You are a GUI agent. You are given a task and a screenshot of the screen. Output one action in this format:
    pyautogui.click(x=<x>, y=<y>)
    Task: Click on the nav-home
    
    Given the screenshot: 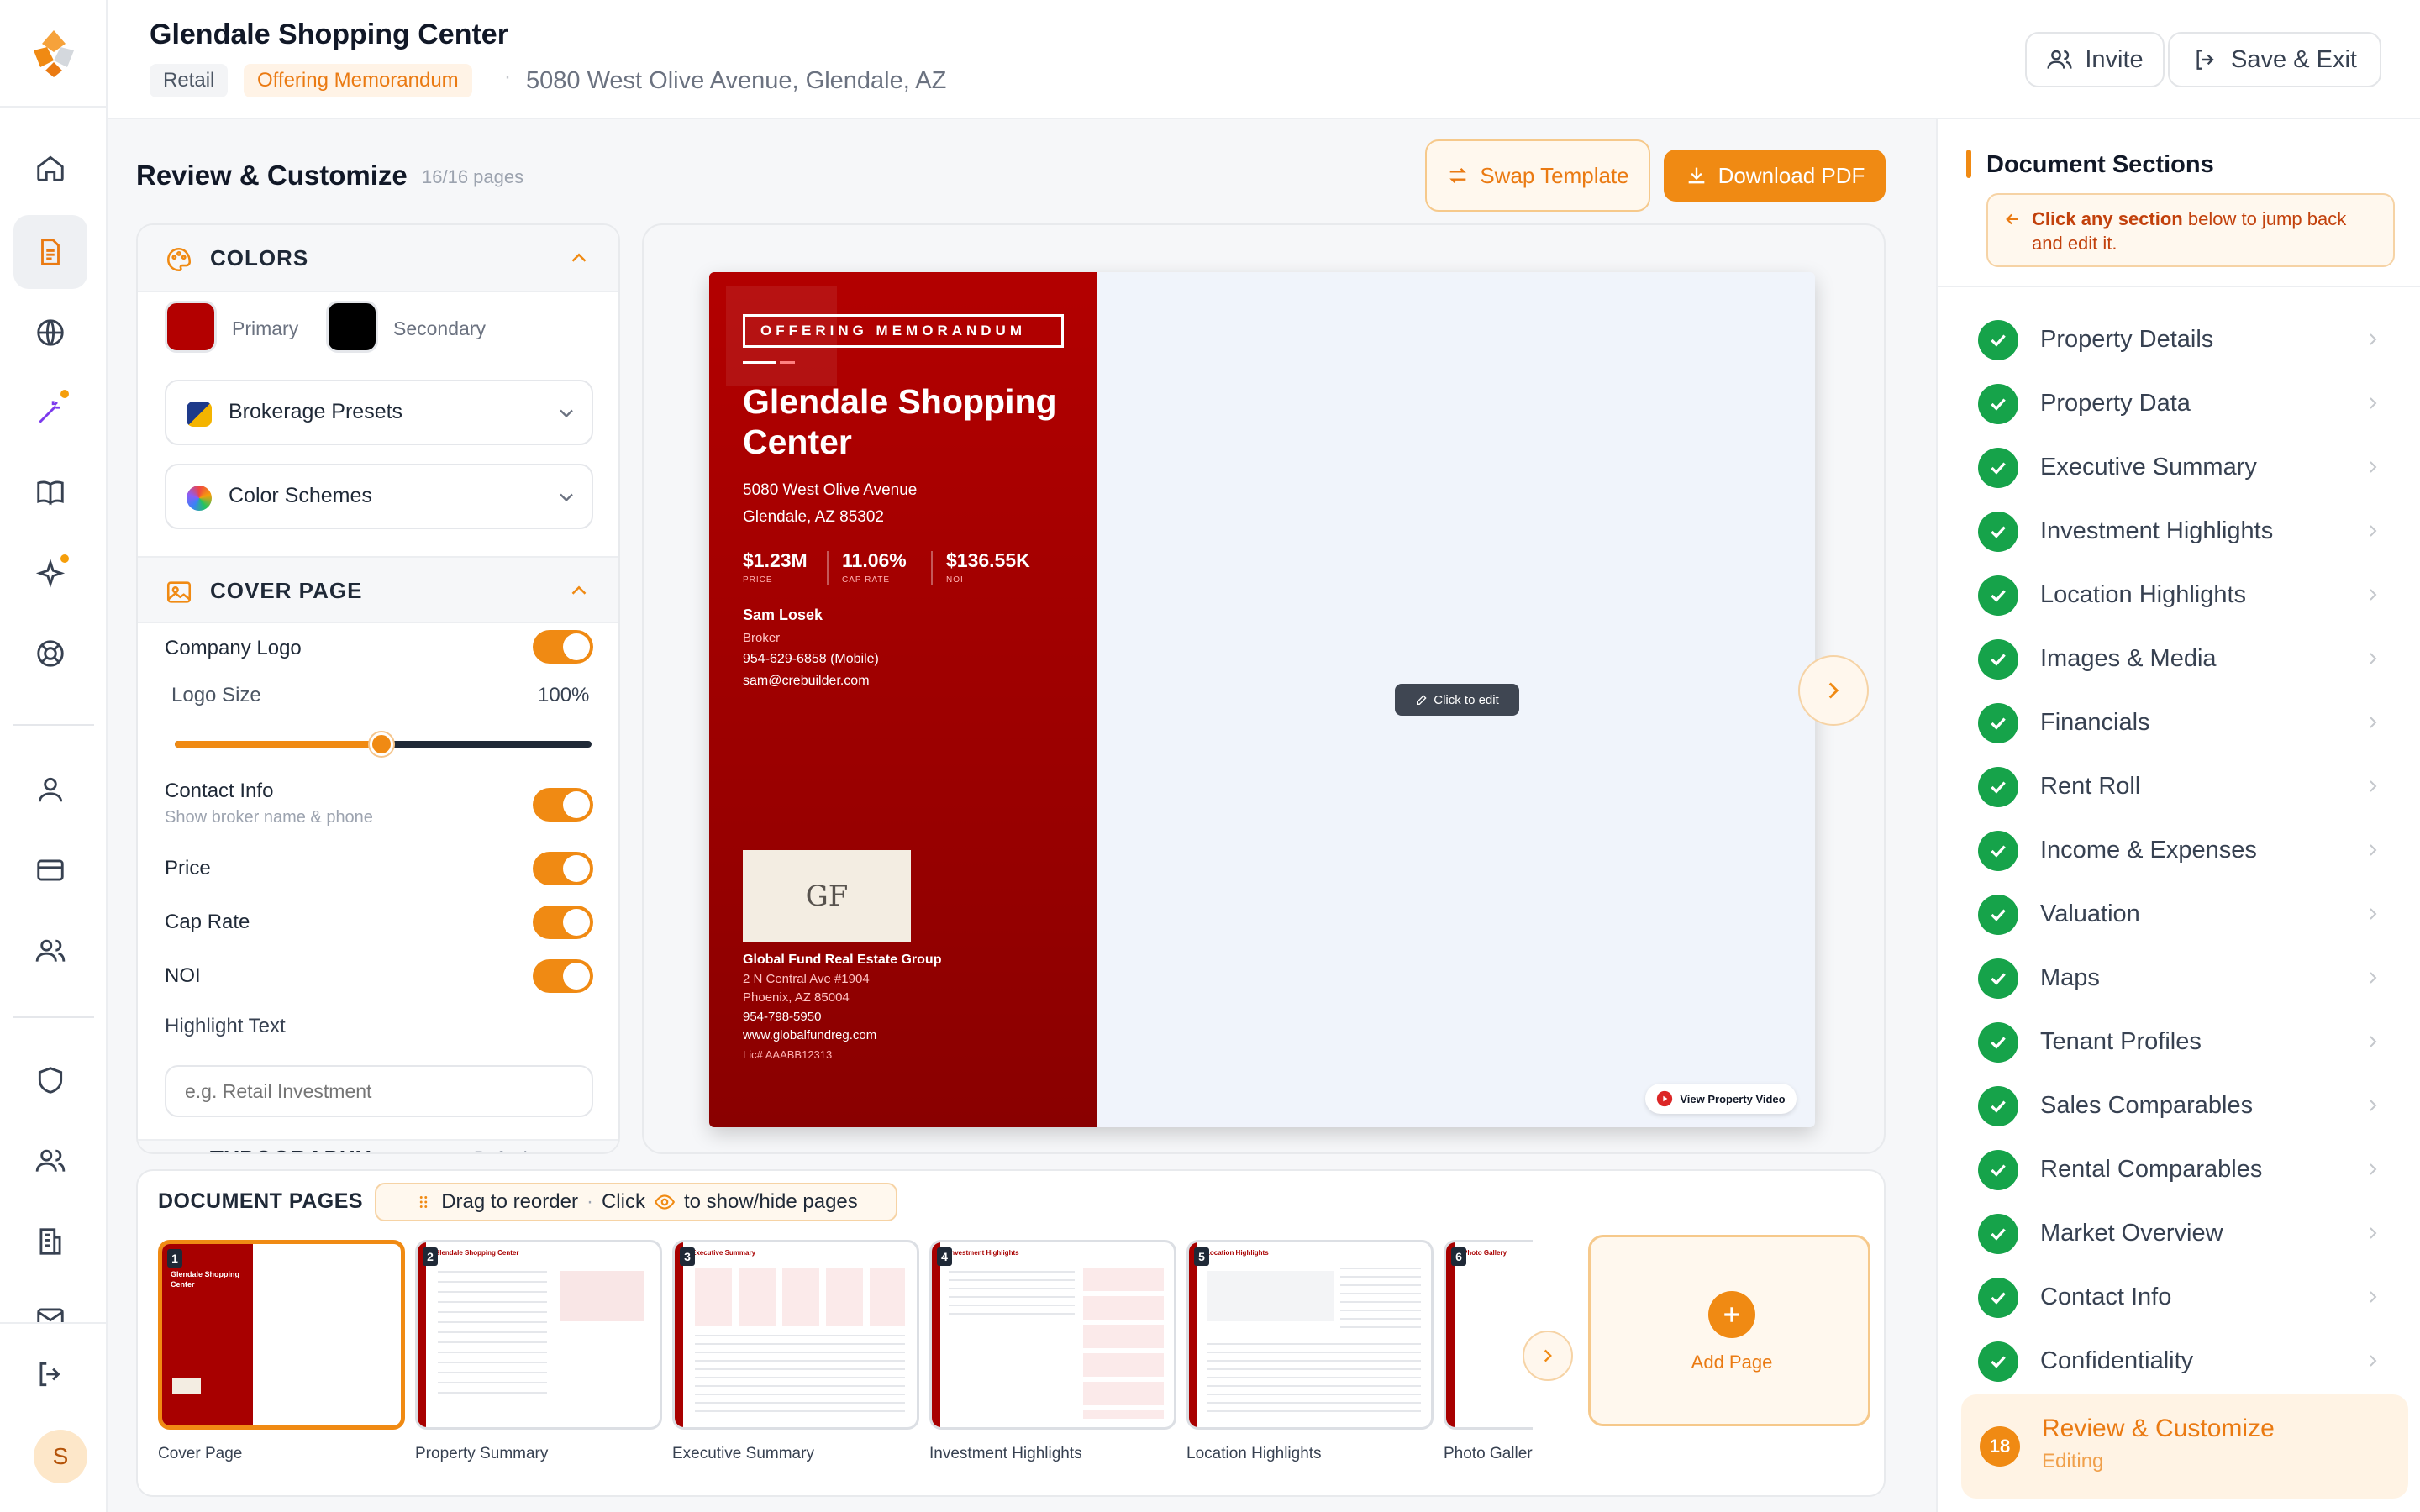 What is the action you would take?
    pyautogui.click(x=50, y=168)
    